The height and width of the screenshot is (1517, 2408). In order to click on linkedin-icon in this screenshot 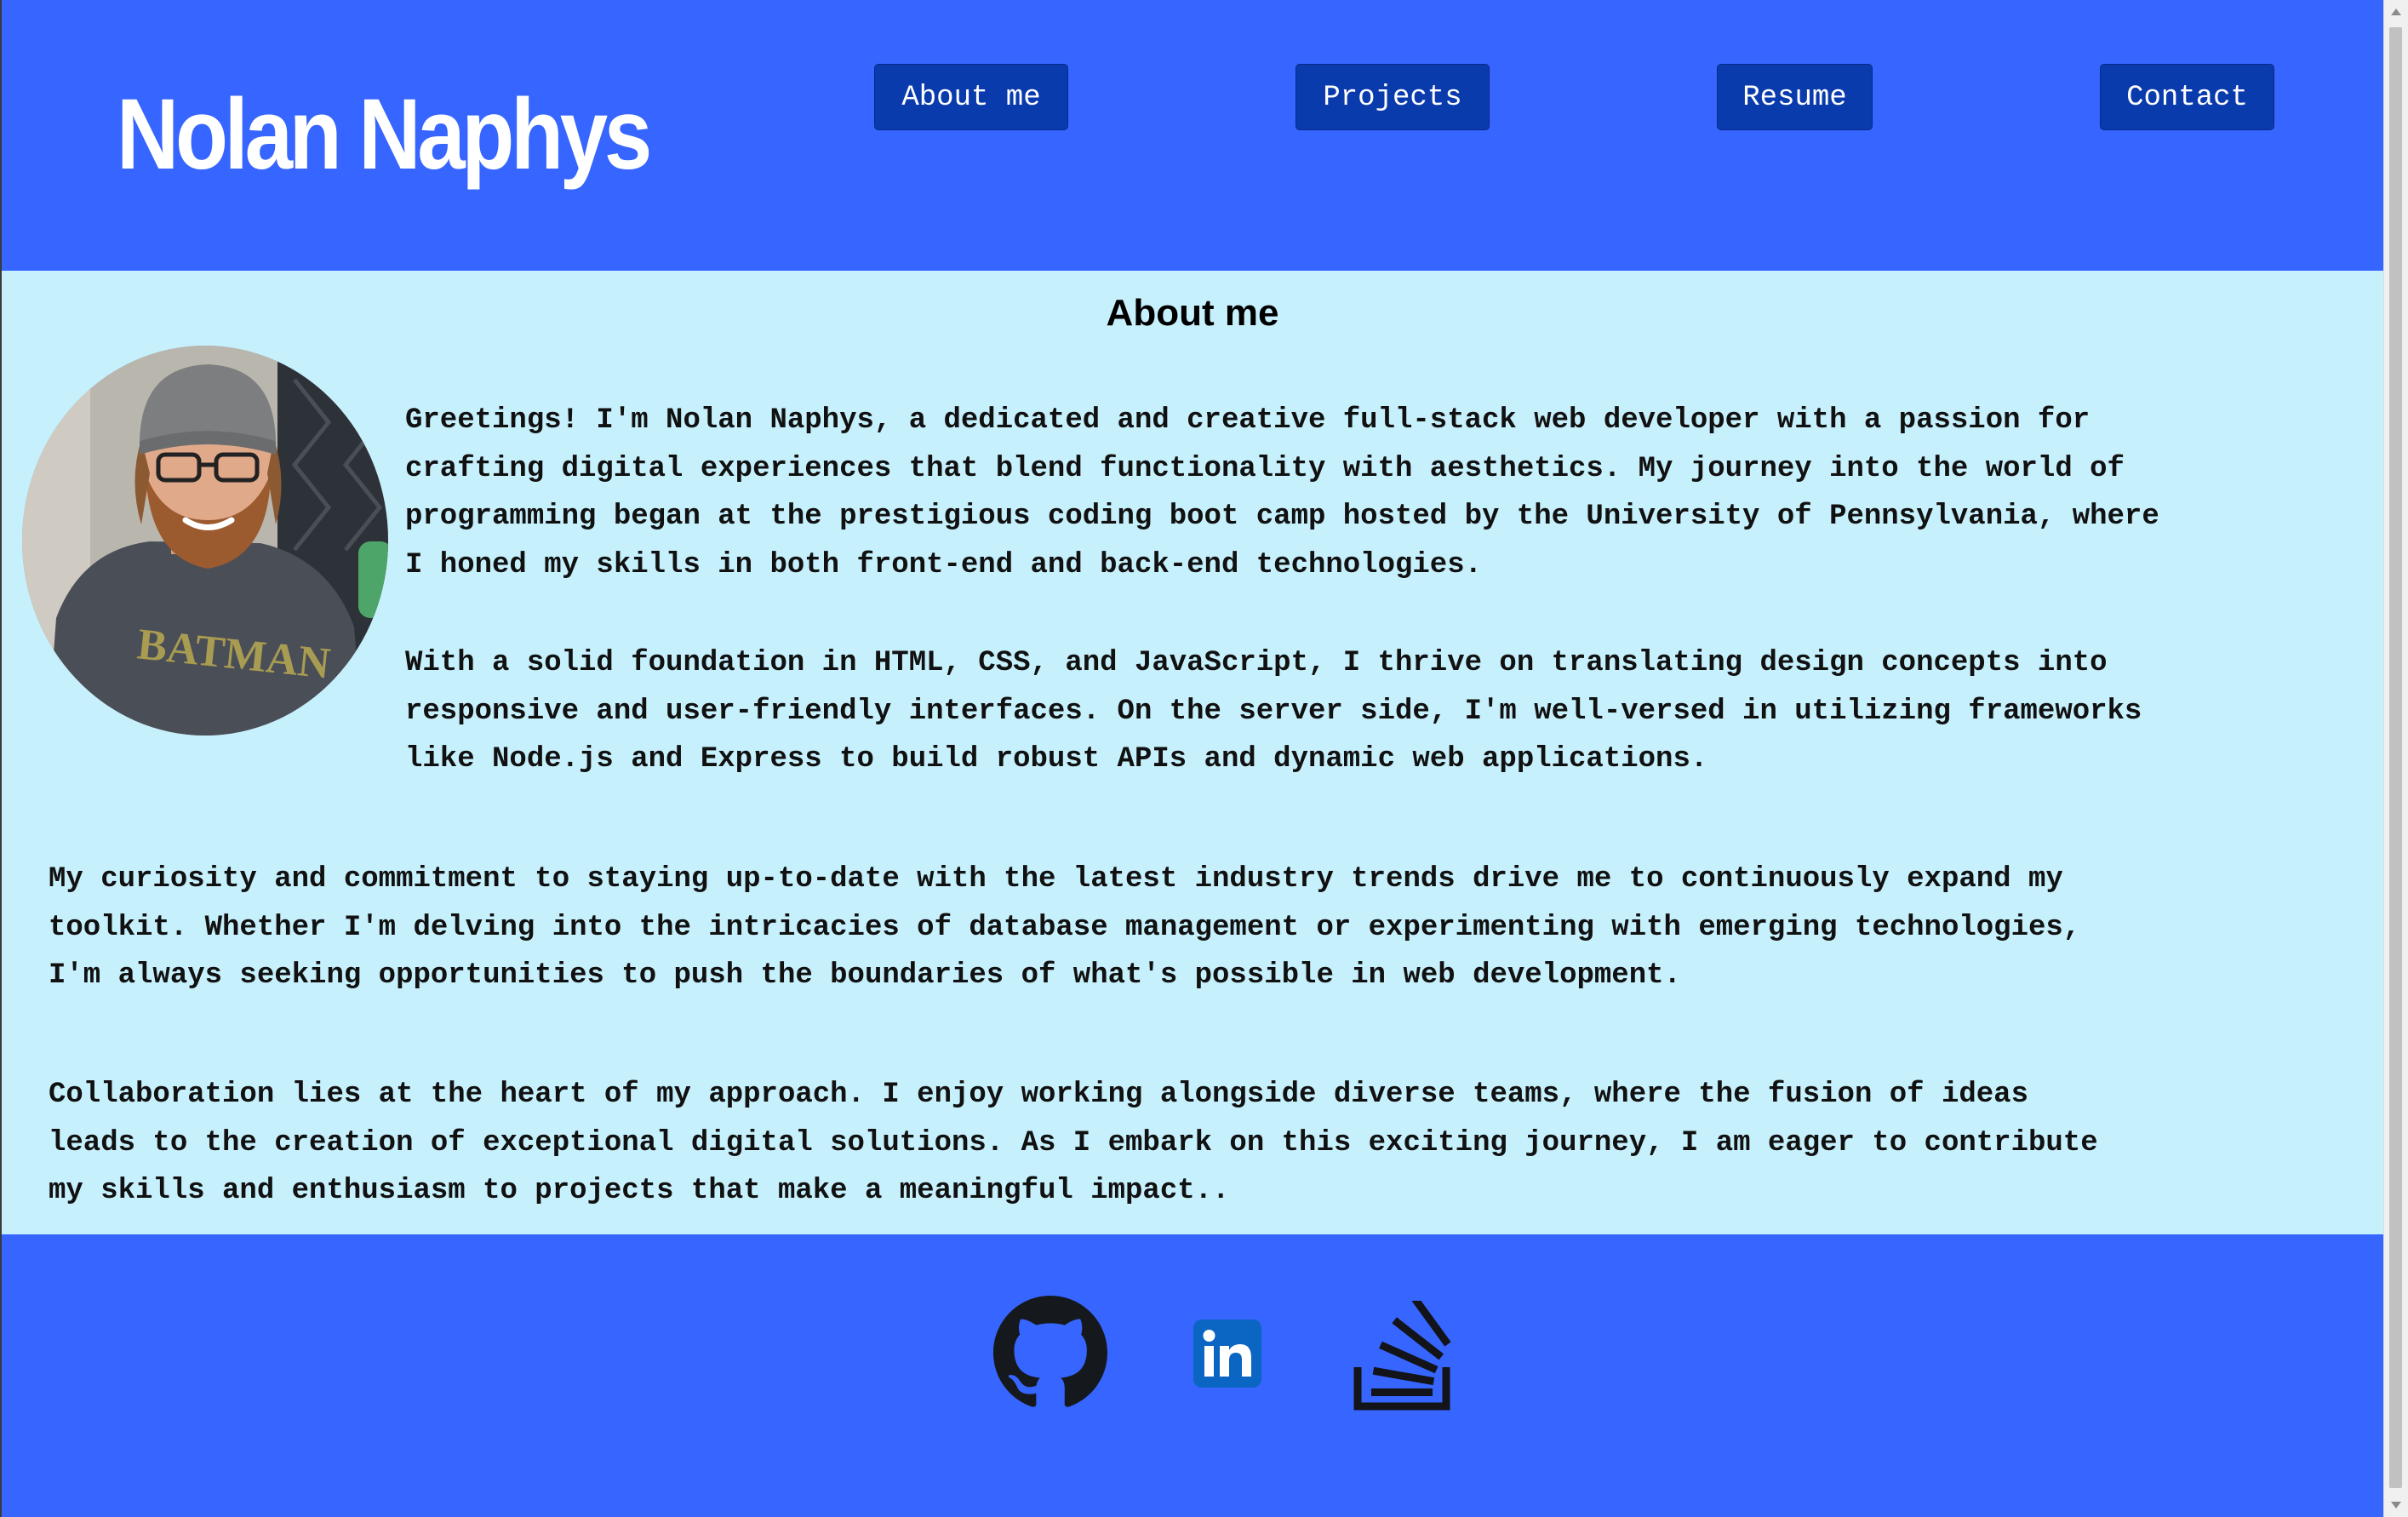, I will do `click(1227, 1354)`.